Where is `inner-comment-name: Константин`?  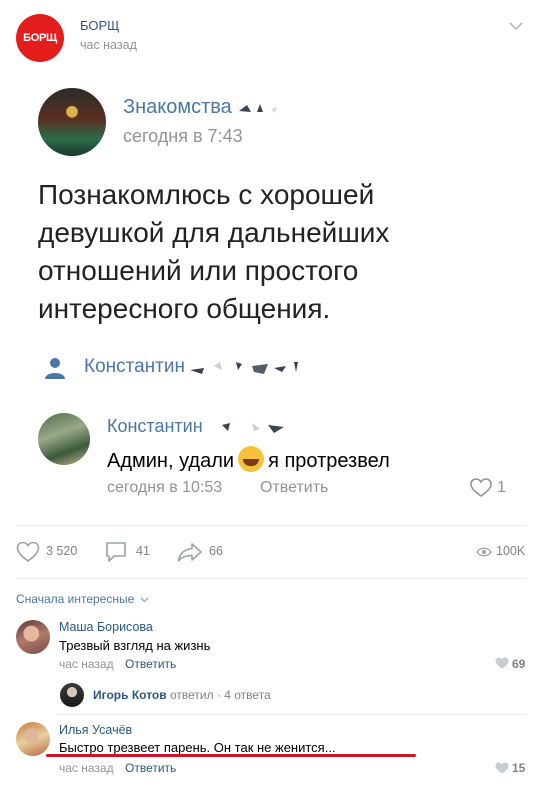
inner-comment-name: Константин is located at coordinates (202, 426).